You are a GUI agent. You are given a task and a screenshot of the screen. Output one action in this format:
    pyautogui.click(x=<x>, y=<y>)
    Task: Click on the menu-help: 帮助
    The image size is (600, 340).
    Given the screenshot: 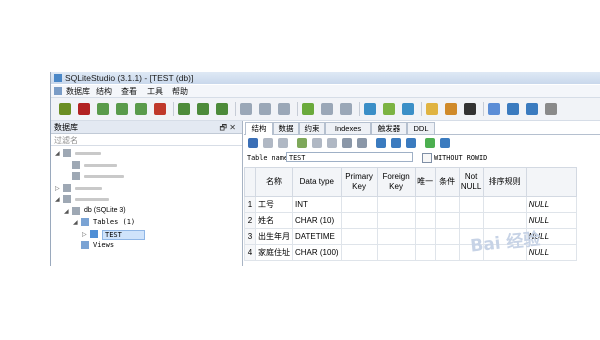 What is the action you would take?
    pyautogui.click(x=180, y=91)
    